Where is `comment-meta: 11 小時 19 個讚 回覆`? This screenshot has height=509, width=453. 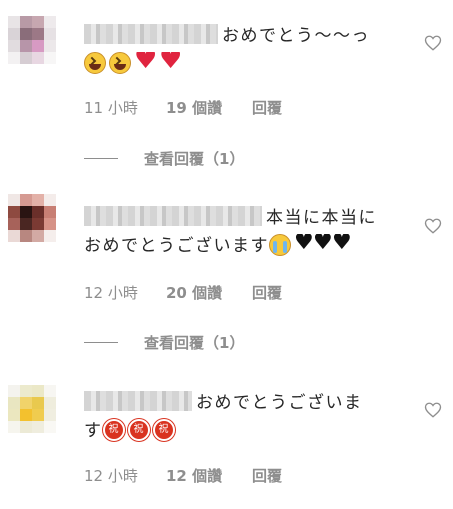 comment-meta: 11 小時 19 個讚 回覆 is located at coordinates (183, 107).